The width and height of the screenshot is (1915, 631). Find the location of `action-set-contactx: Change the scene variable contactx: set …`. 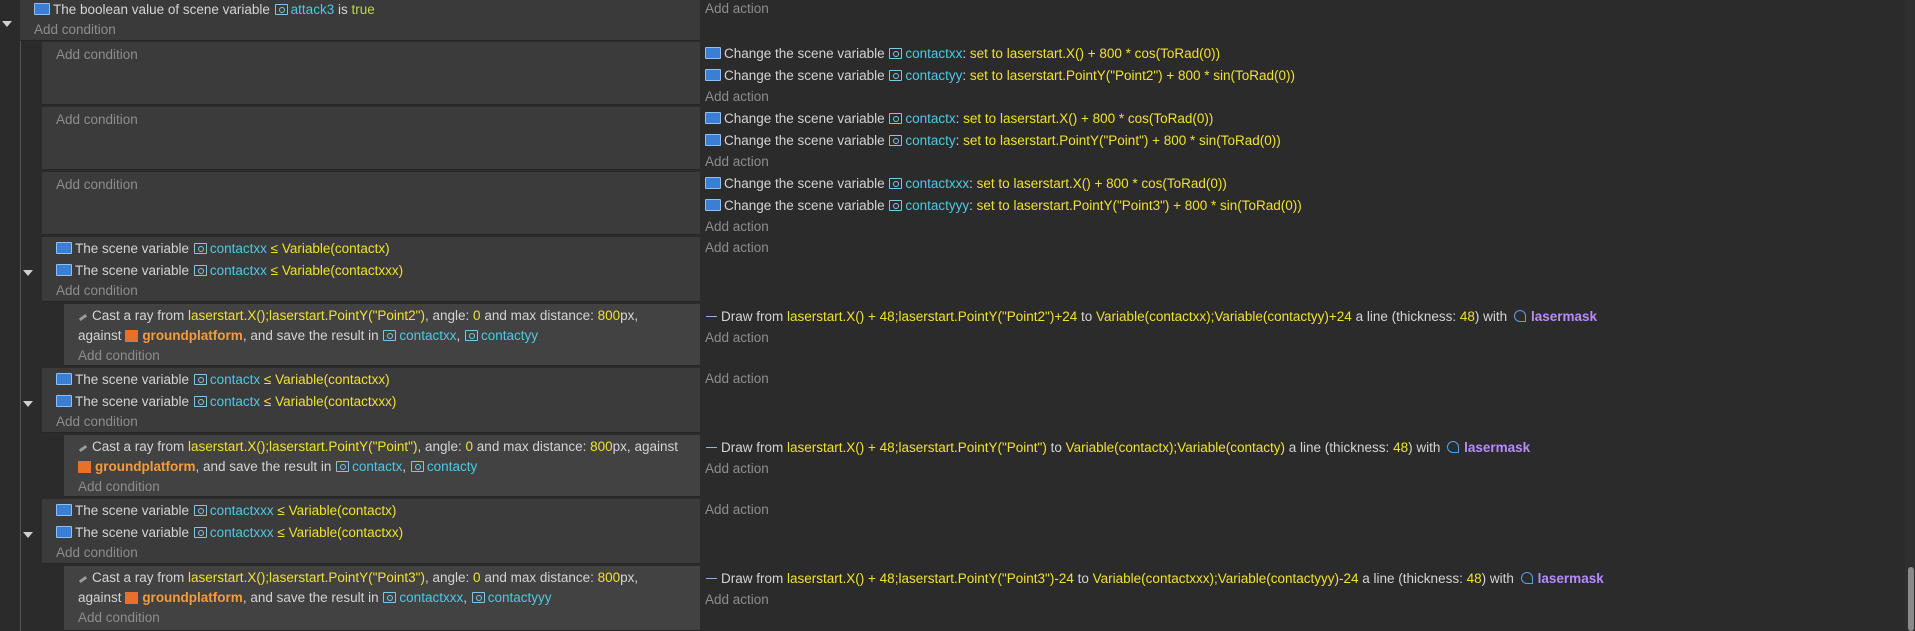

action-set-contactx: Change the scene variable contactx: set … is located at coordinates (959, 119).